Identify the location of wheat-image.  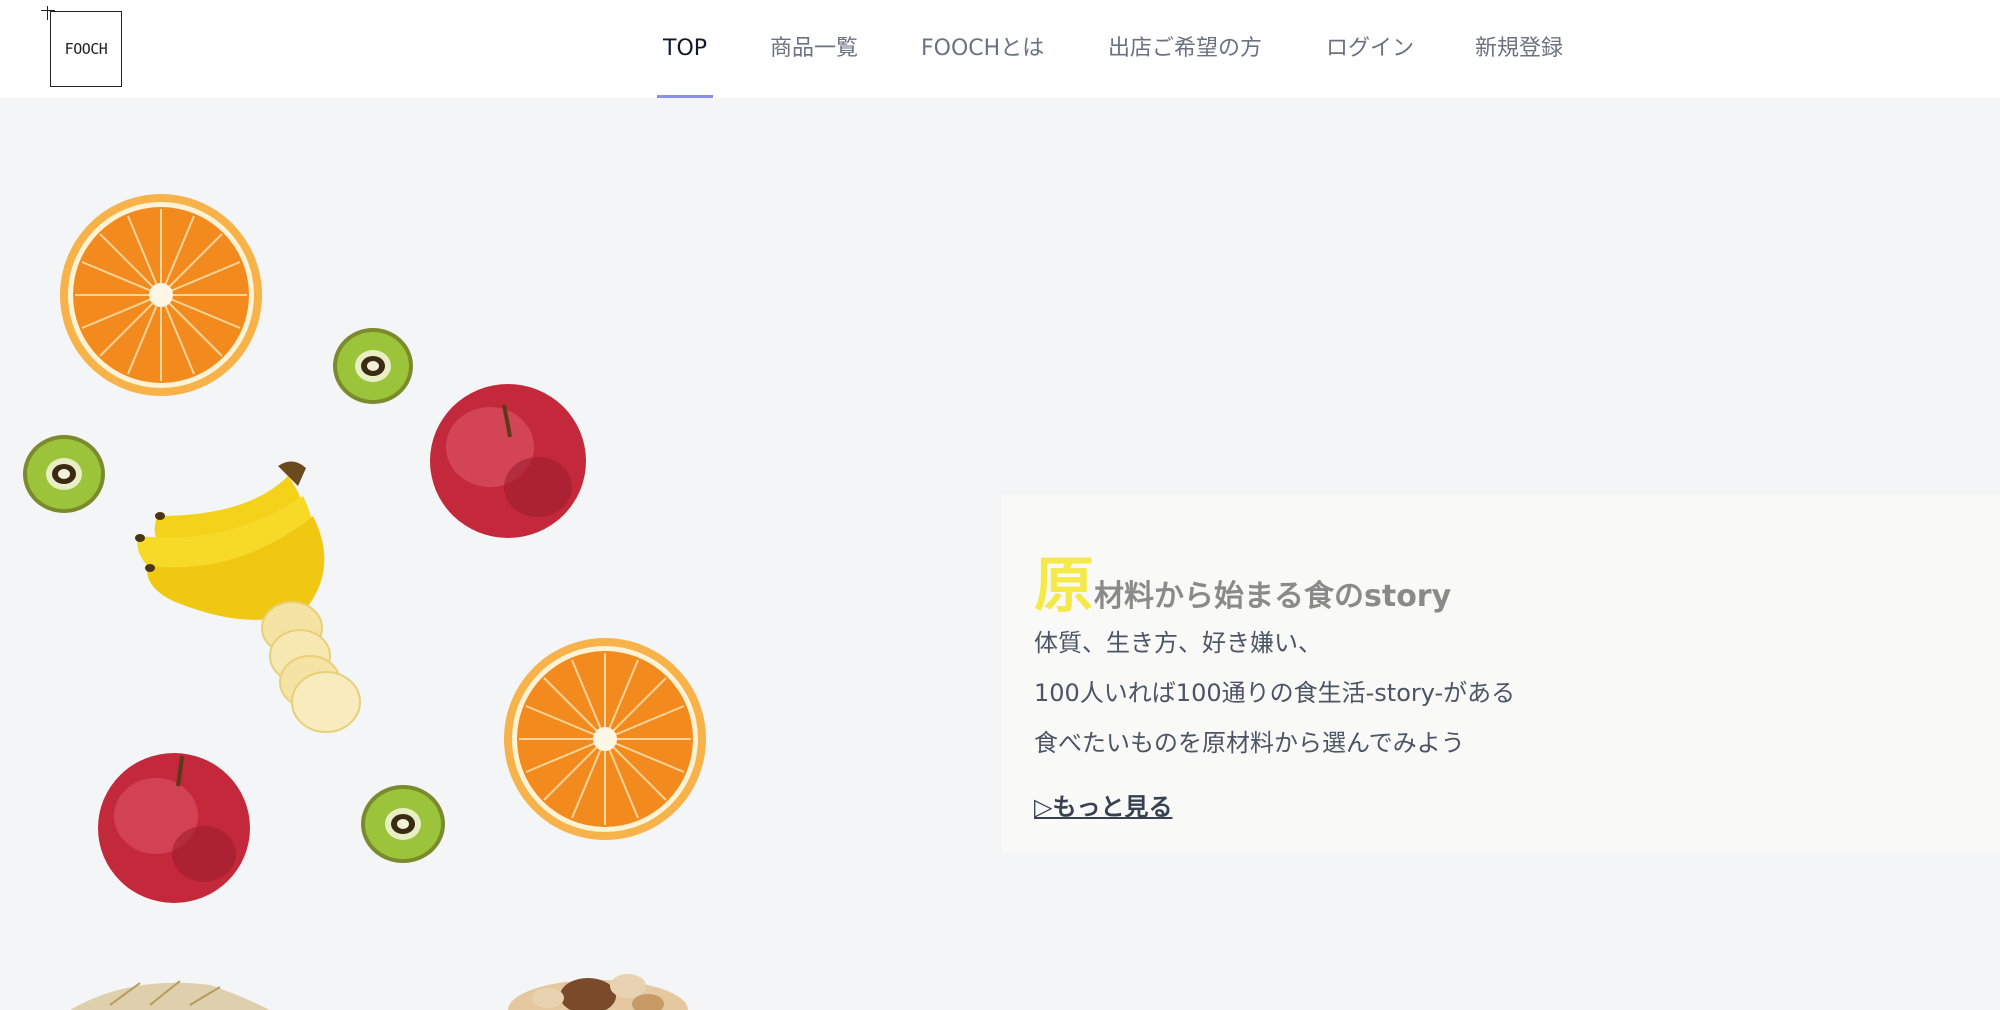
(170, 995).